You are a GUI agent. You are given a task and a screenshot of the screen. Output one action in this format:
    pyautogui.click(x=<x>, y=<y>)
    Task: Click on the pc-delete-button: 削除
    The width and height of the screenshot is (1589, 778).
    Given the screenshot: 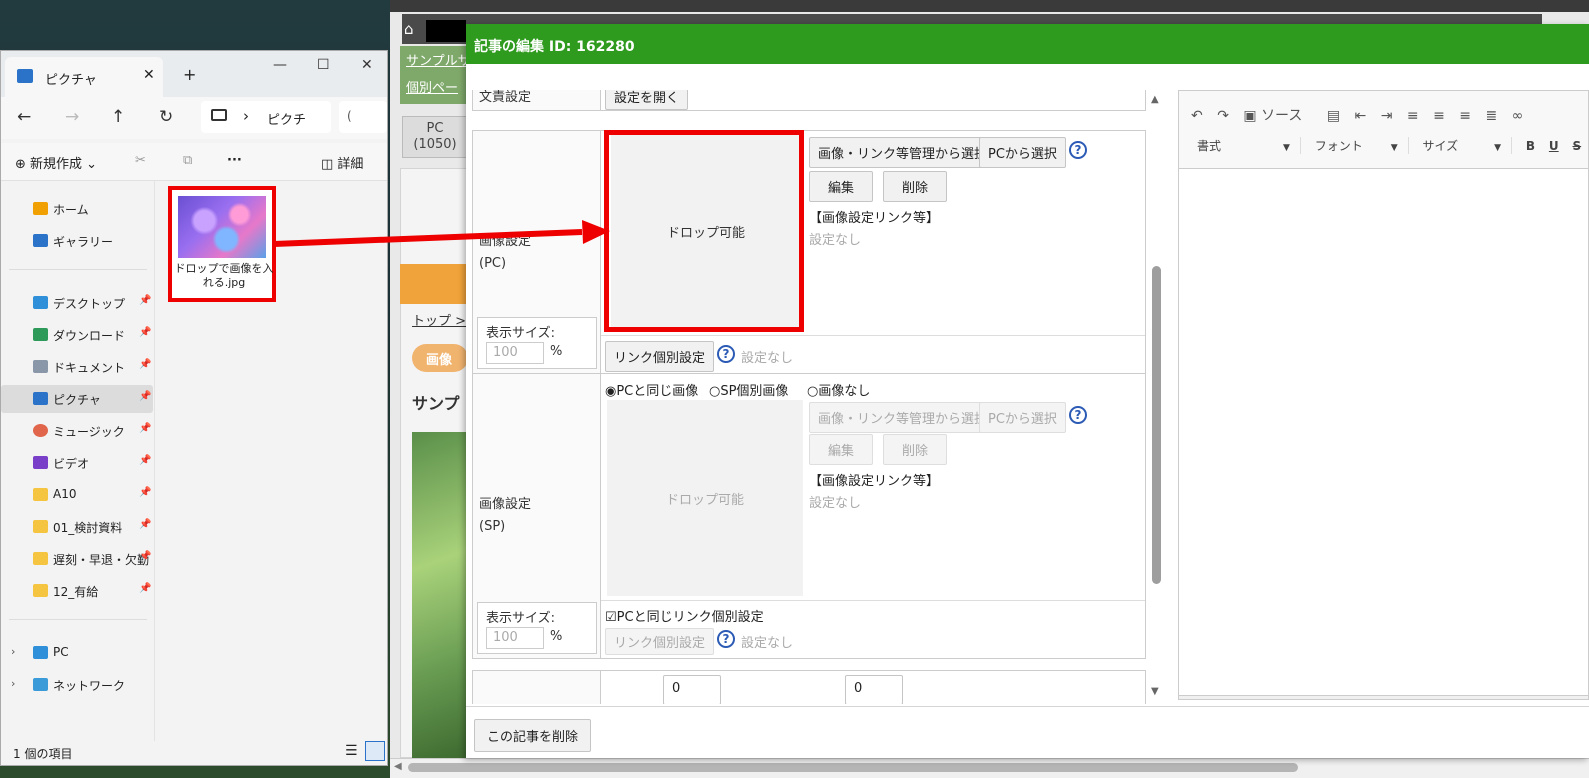 What is the action you would take?
    pyautogui.click(x=915, y=186)
    